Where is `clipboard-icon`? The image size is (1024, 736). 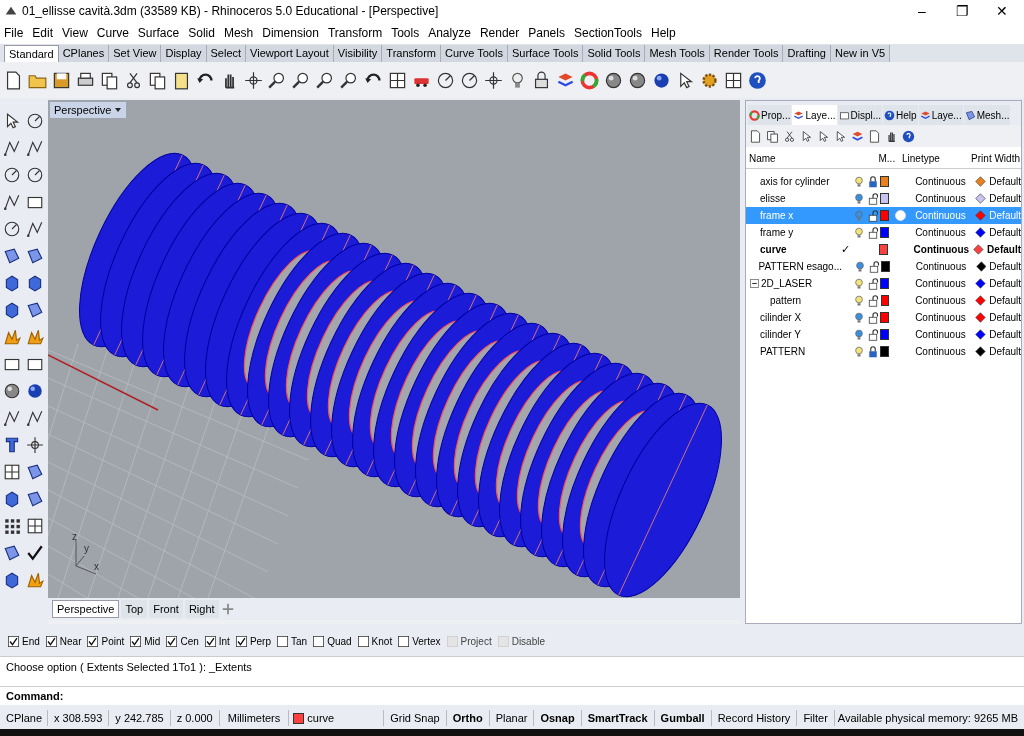
clipboard-icon is located at coordinates (181, 80).